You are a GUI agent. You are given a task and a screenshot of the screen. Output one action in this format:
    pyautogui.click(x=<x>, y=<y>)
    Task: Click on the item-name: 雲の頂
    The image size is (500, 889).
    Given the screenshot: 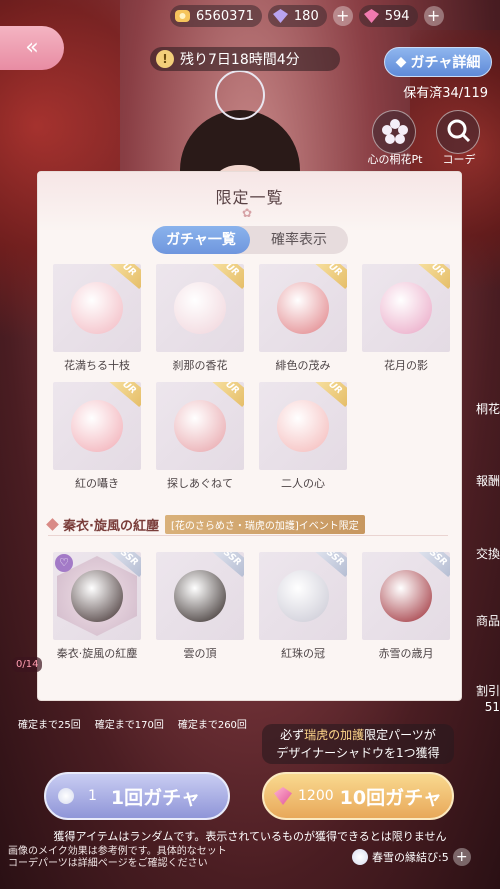 What is the action you would take?
    pyautogui.click(x=200, y=653)
    